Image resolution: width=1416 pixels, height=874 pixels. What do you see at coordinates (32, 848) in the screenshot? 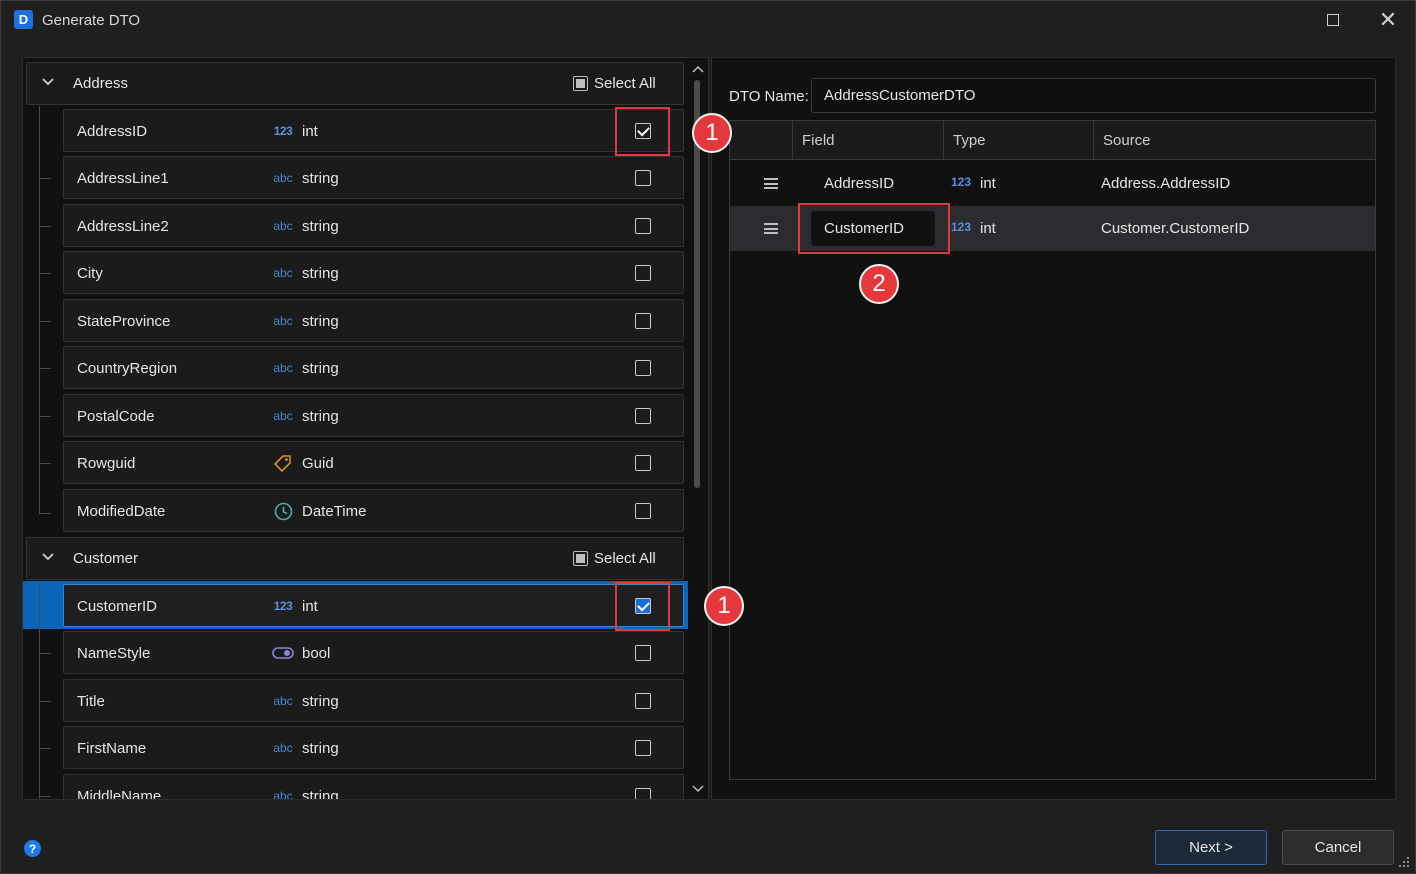
I see `help-icon: ?` at bounding box center [32, 848].